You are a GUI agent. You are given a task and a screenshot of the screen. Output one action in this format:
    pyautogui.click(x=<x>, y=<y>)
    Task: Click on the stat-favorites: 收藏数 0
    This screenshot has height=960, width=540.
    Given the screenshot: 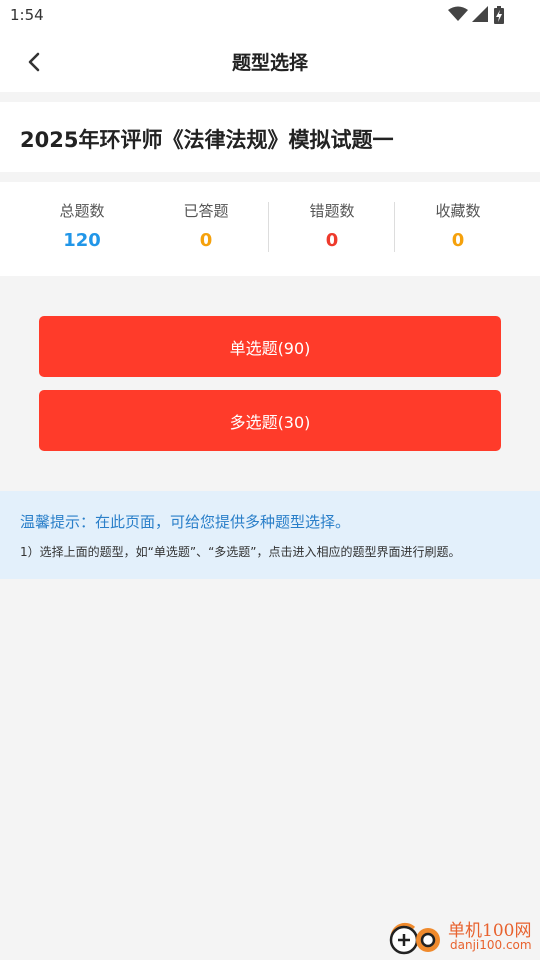 What is the action you would take?
    pyautogui.click(x=458, y=226)
    